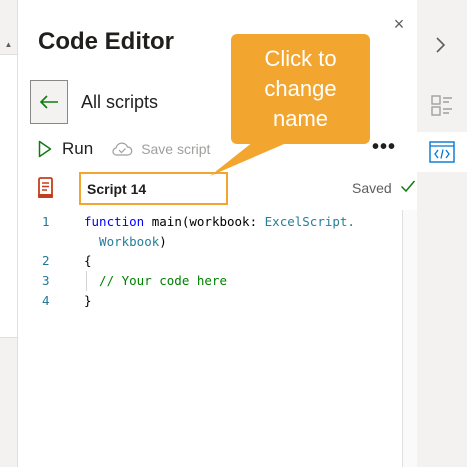 The width and height of the screenshot is (467, 467). I want to click on scroll-track, so click(8, 196).